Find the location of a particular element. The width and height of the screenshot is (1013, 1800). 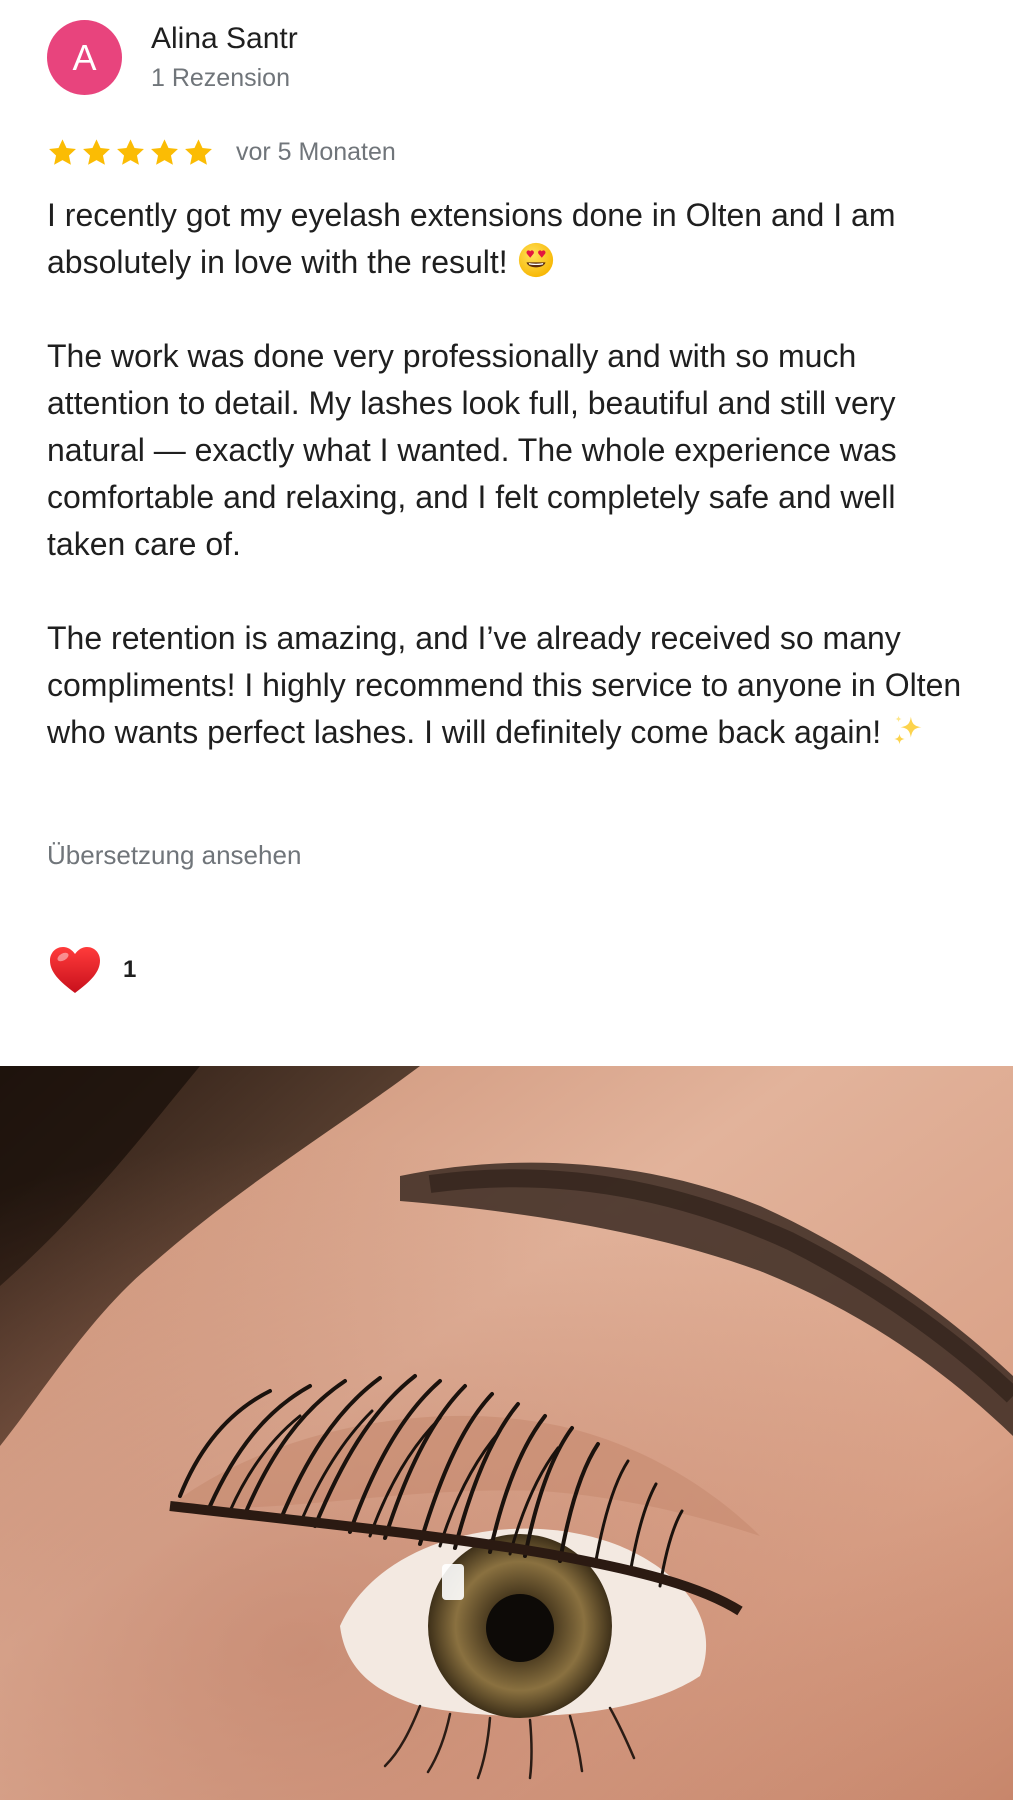

avatar-initial: A is located at coordinates (84, 57).